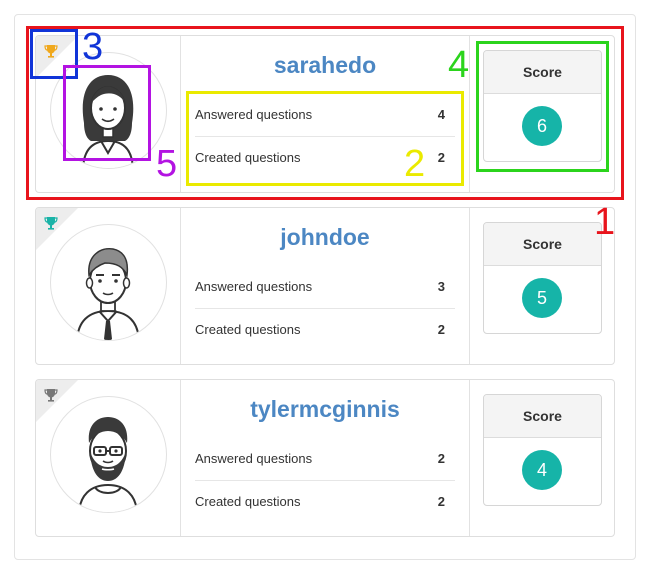  I want to click on annotation-label-5: 5, so click(167, 164).